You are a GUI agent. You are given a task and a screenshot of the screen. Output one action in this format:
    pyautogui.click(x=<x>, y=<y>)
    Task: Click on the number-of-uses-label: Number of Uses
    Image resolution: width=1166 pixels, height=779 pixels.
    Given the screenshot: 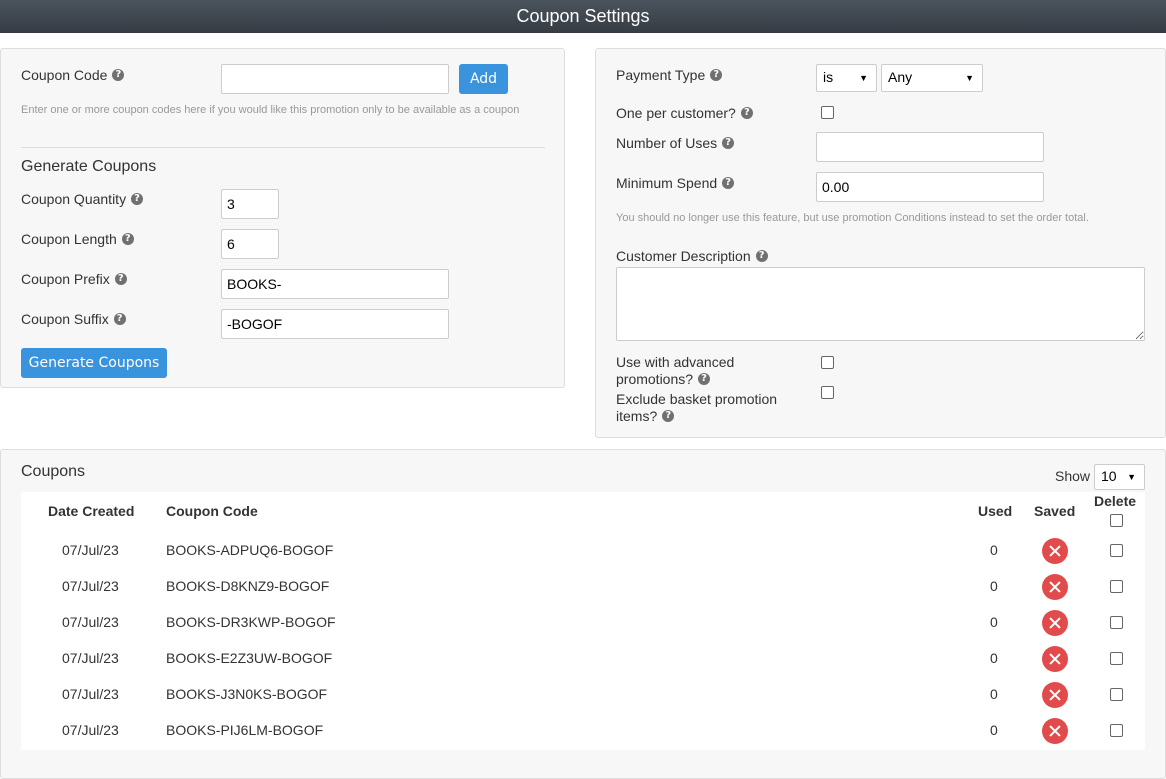 What is the action you would take?
    pyautogui.click(x=667, y=143)
    